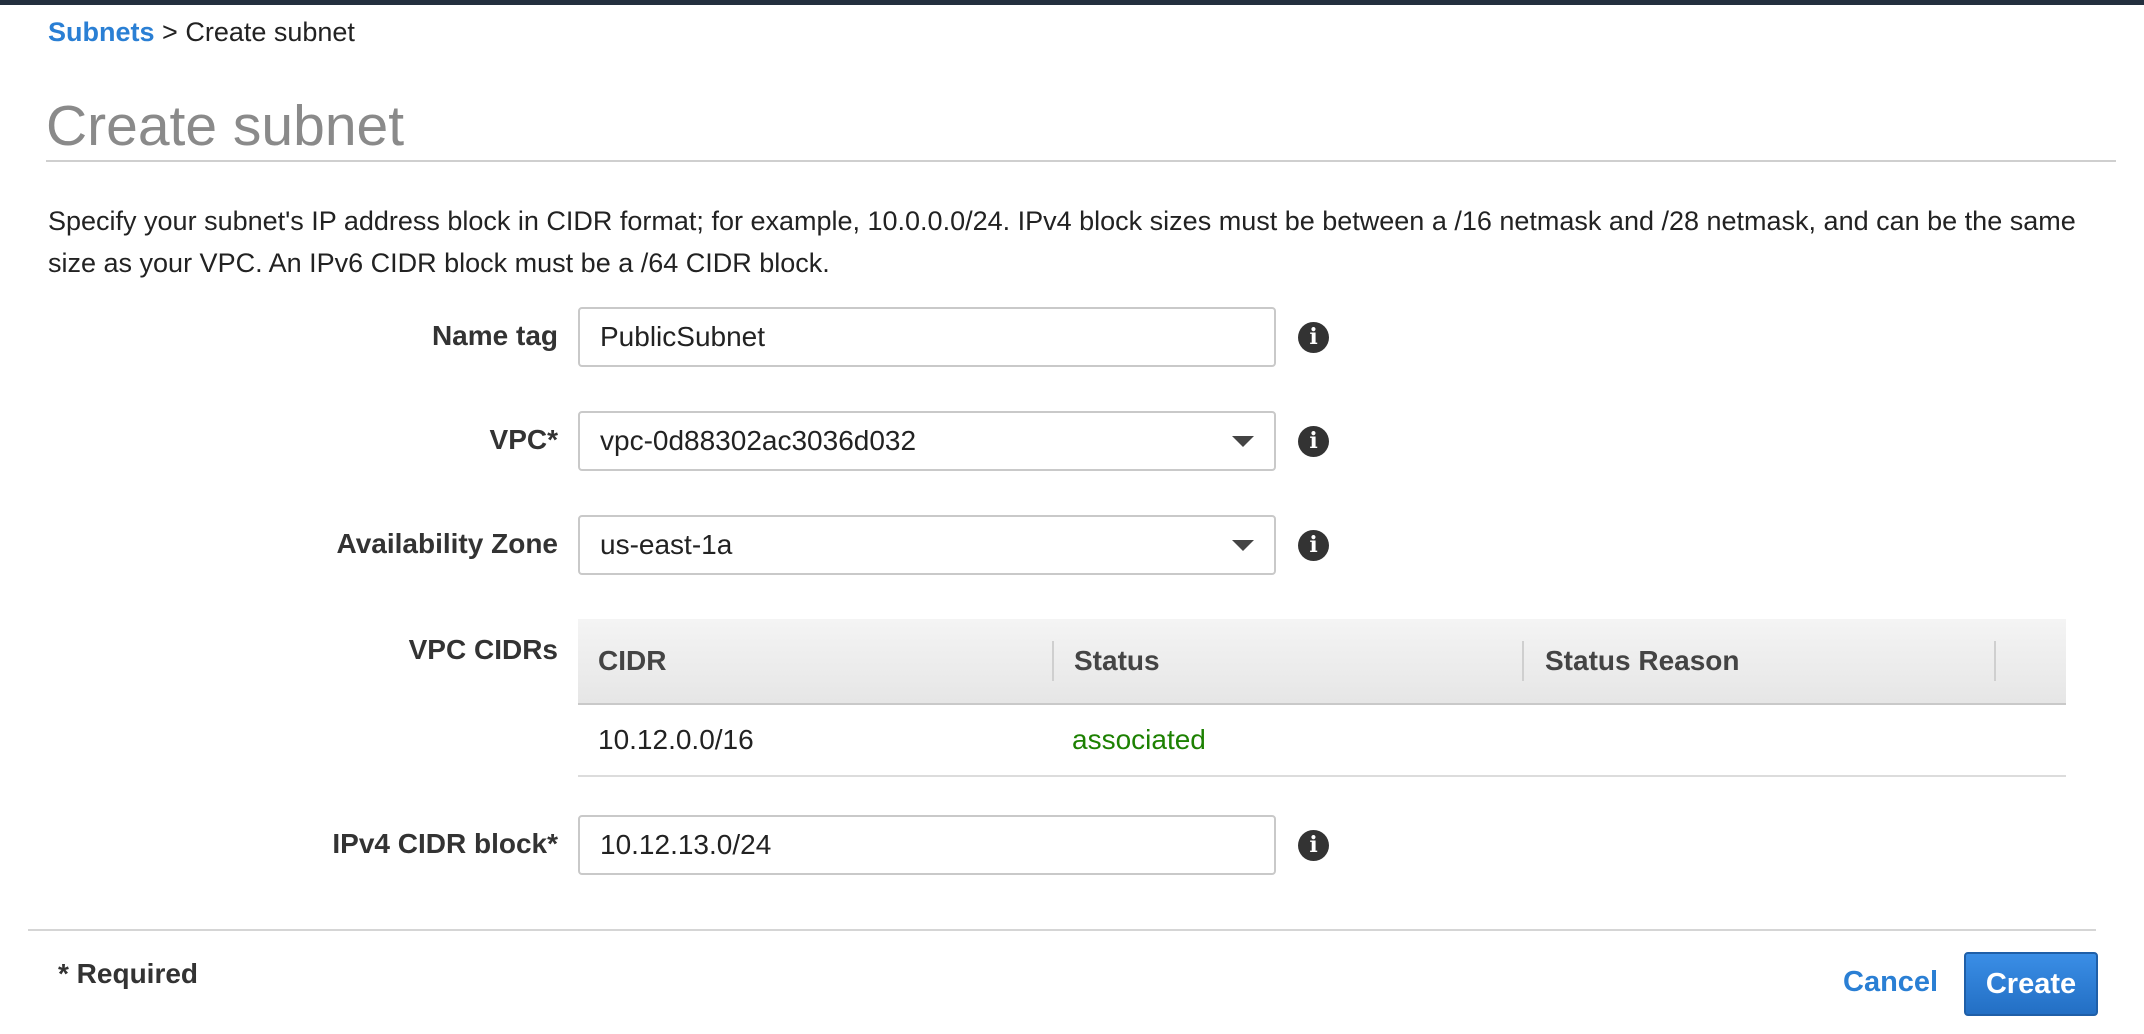 This screenshot has height=1034, width=2144. What do you see at coordinates (101, 32) in the screenshot?
I see `breadcrumb-subnets-link: Subnets` at bounding box center [101, 32].